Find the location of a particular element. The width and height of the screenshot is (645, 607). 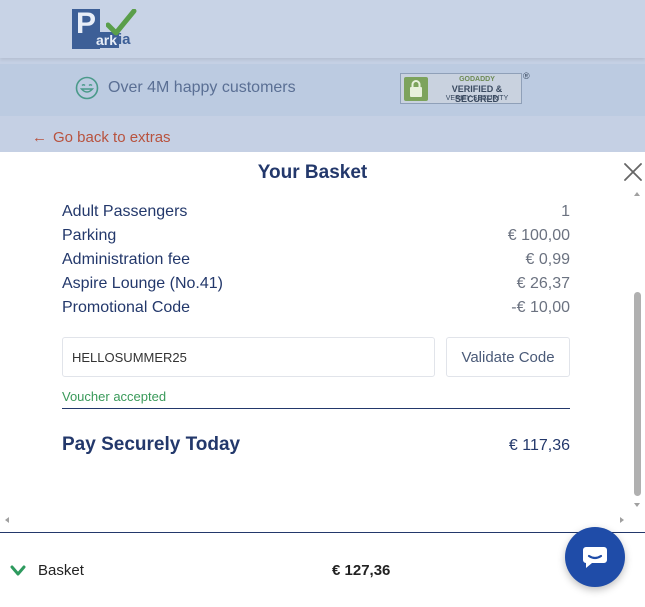

close-icon is located at coordinates (633, 172).